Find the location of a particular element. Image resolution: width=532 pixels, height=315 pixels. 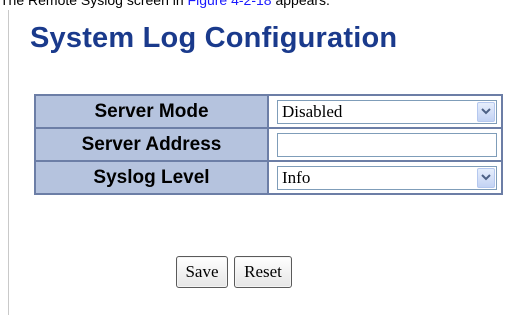

server-address-input is located at coordinates (387, 144).